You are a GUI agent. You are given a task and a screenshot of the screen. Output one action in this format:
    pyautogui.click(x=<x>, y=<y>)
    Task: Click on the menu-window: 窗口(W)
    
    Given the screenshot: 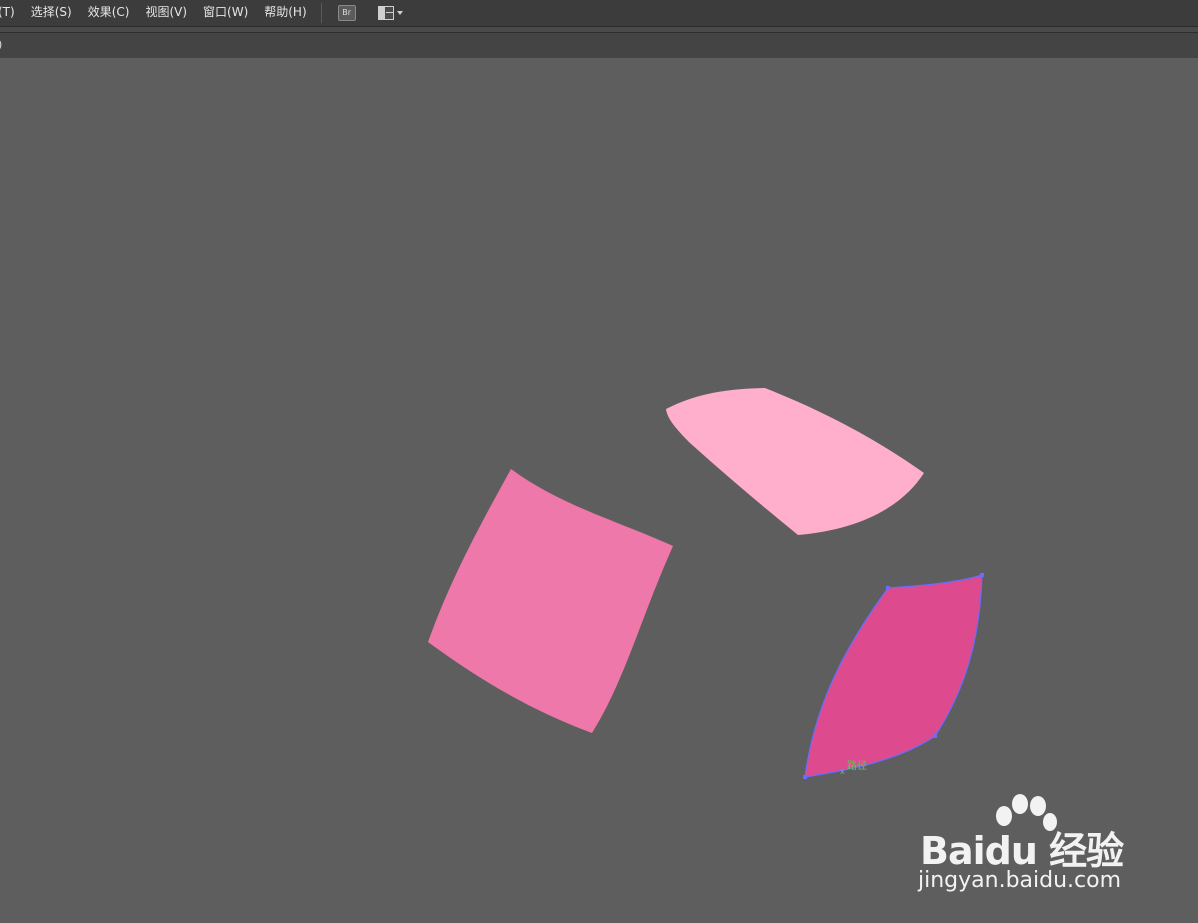 What is the action you would take?
    pyautogui.click(x=225, y=13)
    